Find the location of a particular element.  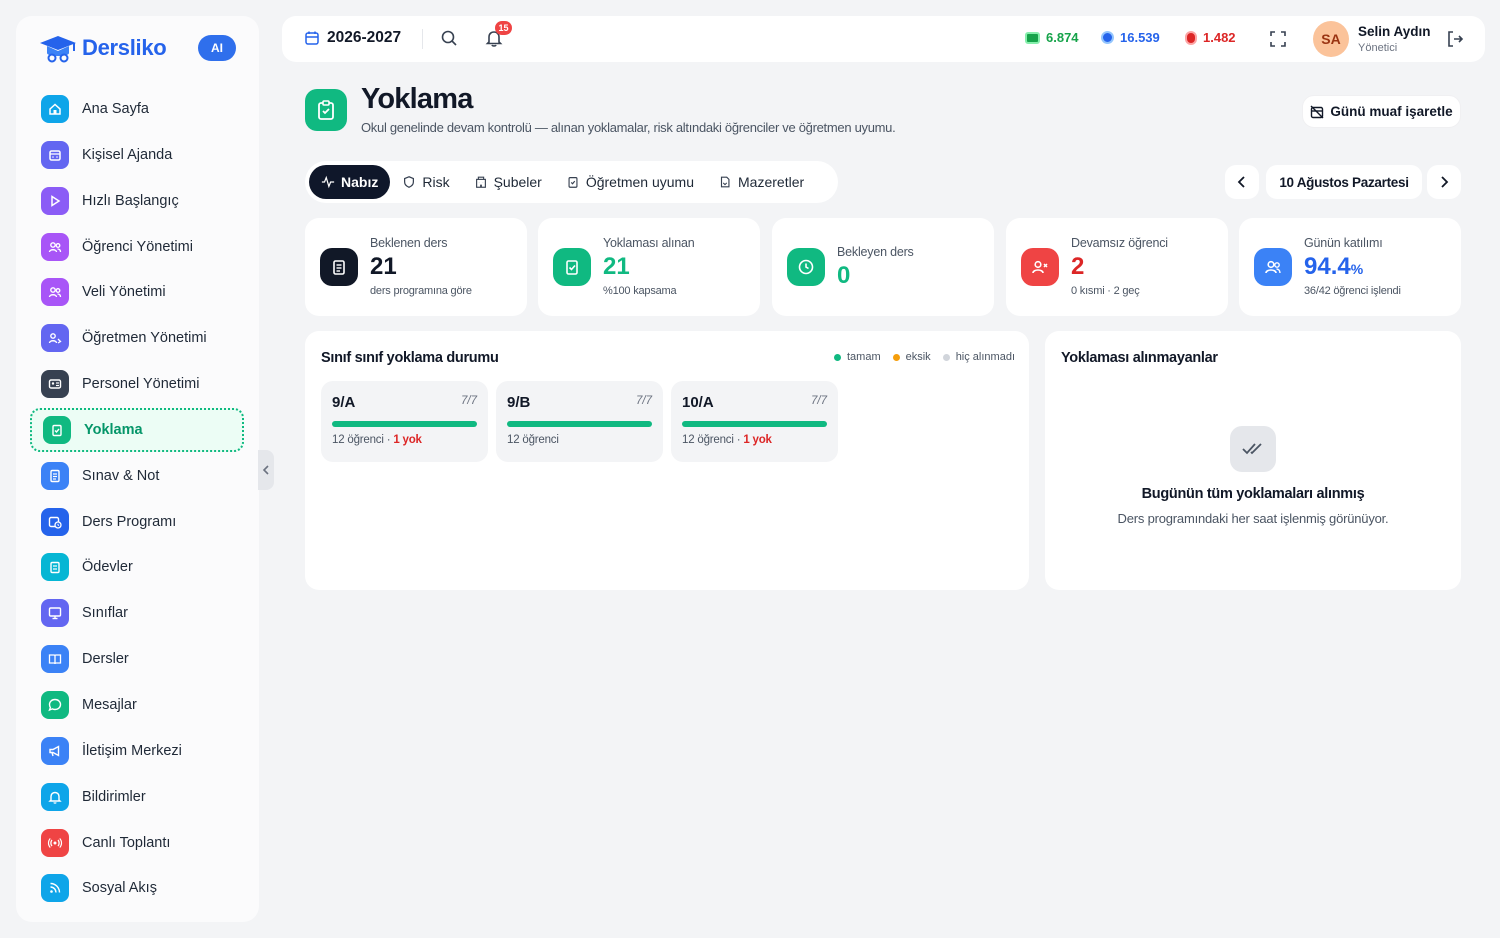

sidebar-item-15: Bildirimler is located at coordinates (137, 797).